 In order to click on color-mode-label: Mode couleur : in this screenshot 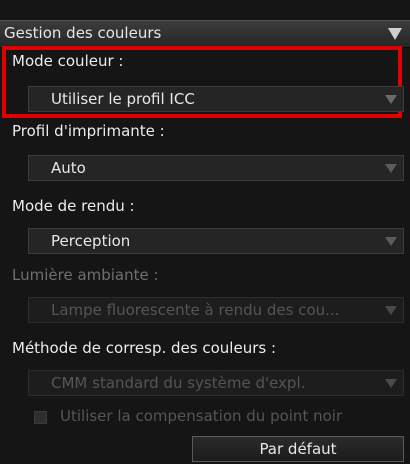, I will do `click(68, 61)`.